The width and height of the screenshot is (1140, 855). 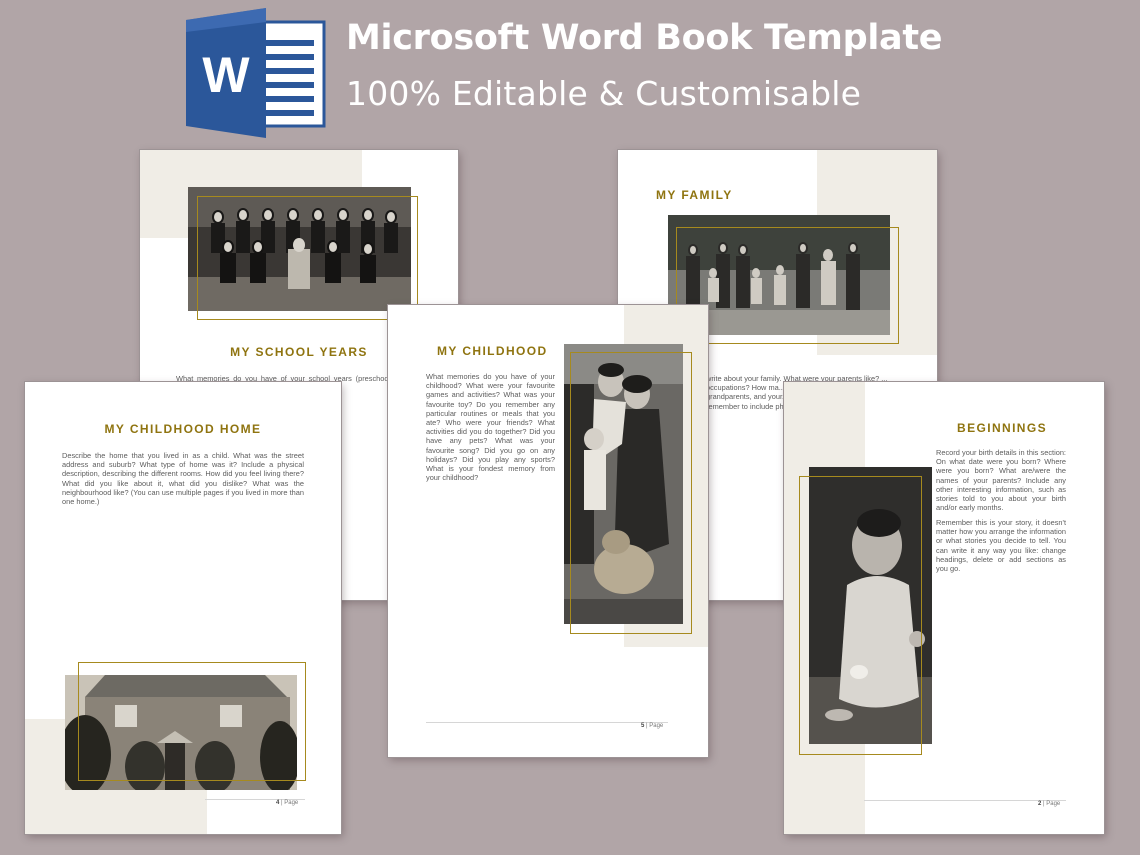 I want to click on page-footer: 5 | Page, so click(x=652, y=726).